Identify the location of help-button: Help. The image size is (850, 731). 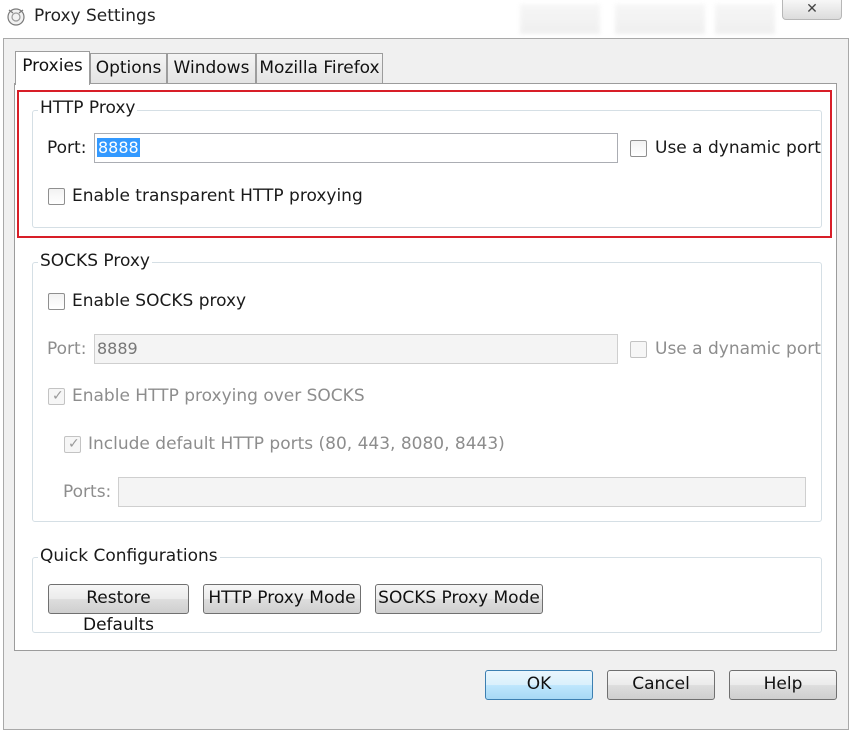
(783, 685).